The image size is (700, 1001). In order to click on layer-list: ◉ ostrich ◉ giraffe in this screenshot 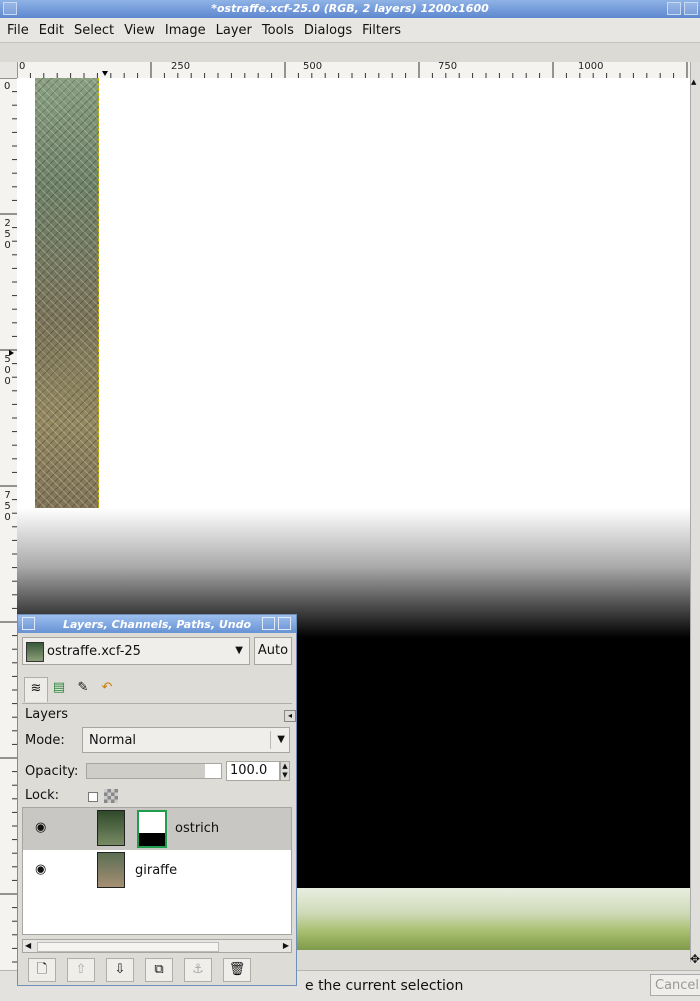, I will do `click(157, 871)`.